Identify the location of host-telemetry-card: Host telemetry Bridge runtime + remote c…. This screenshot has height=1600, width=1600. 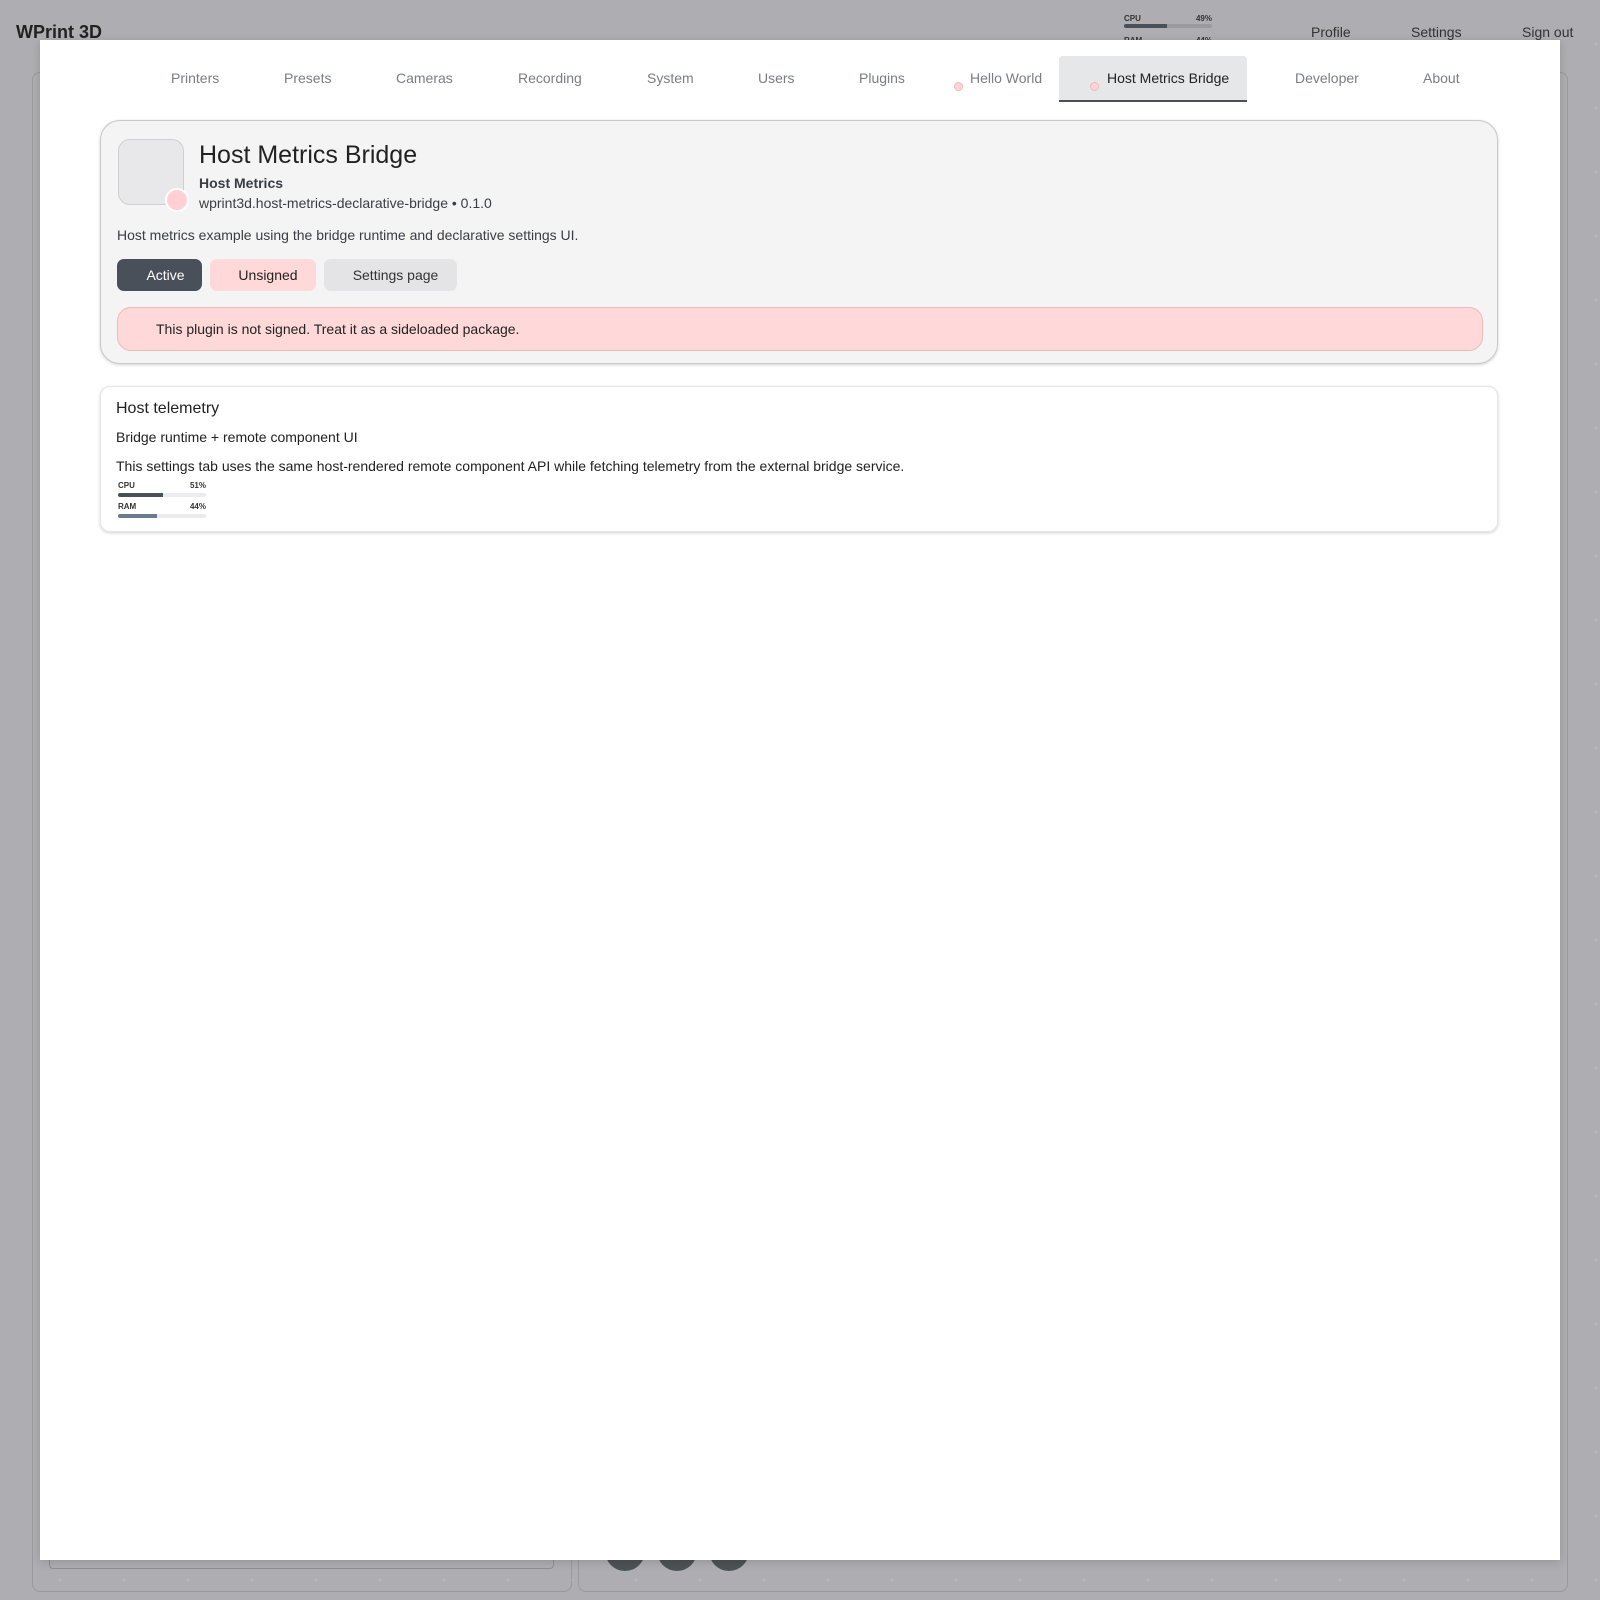
(799, 459).